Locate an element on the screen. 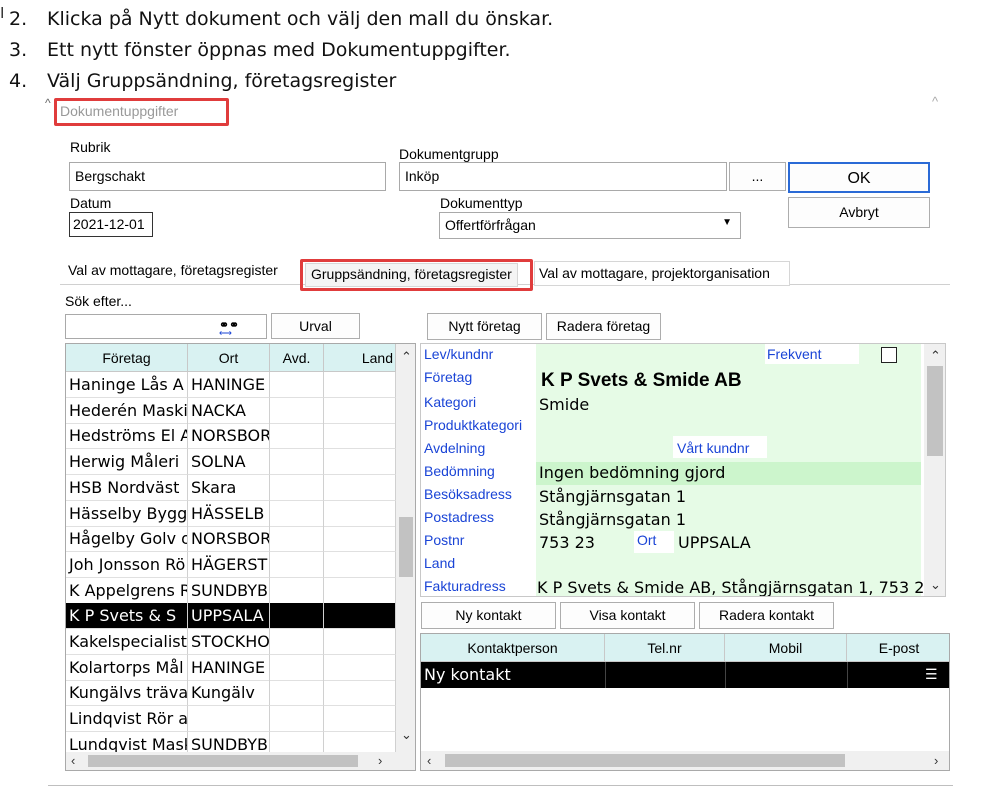 The height and width of the screenshot is (797, 1006). column-header-kontaktperson: Kontaktperson is located at coordinates (513, 648).